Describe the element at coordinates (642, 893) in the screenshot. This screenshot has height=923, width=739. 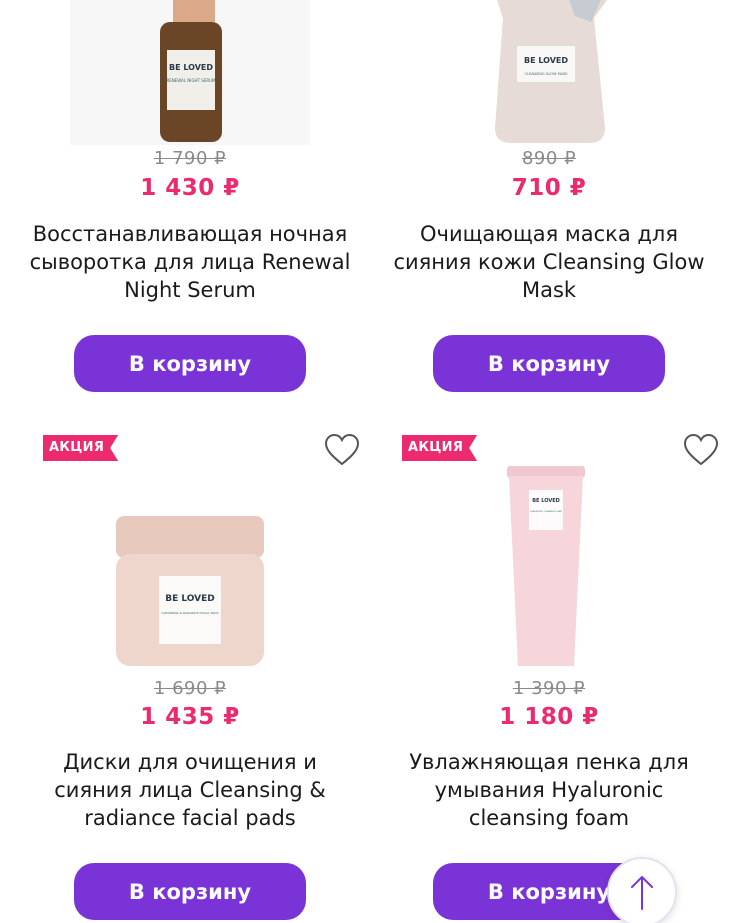
I see `arrow-up-icon` at that location.